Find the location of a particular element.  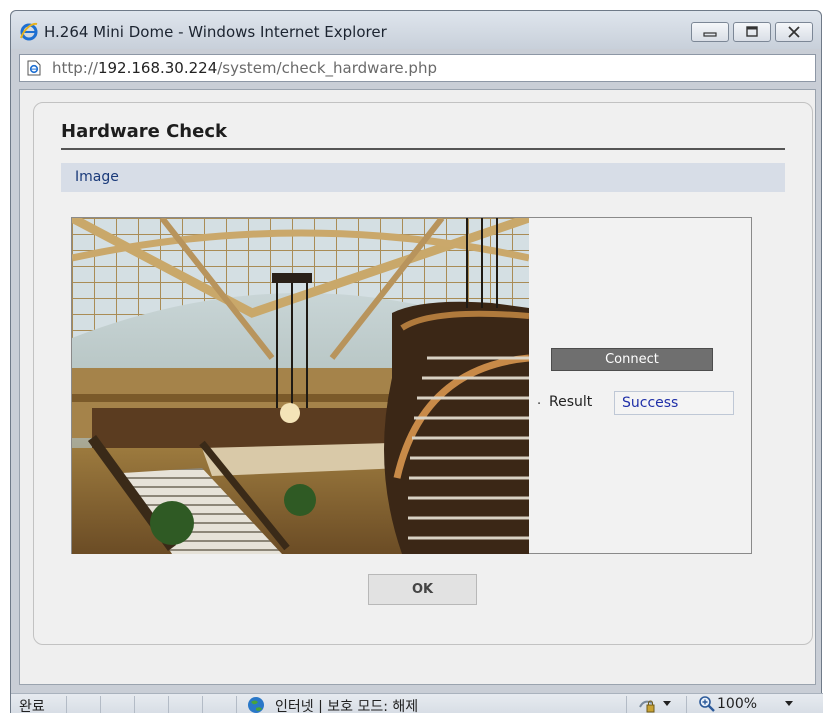

minimize-icon is located at coordinates (710, 34).